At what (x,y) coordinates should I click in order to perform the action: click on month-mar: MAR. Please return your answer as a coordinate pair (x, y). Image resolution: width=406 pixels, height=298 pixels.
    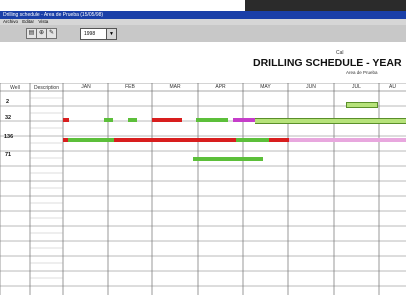
    Looking at the image, I should click on (175, 87).